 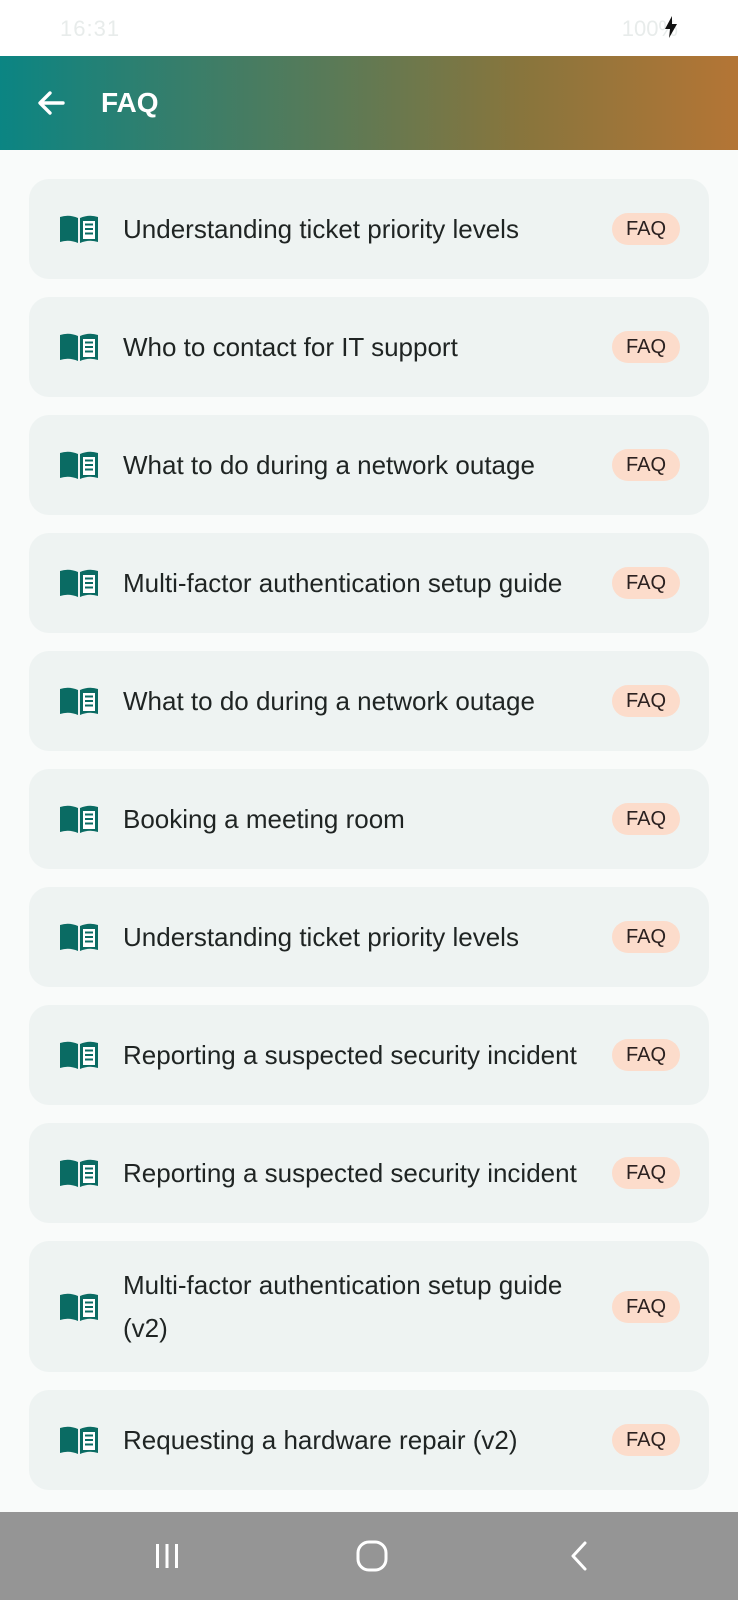 I want to click on faq-item: Requesting a hardware repair (v2) FAQ, so click(x=369, y=1440).